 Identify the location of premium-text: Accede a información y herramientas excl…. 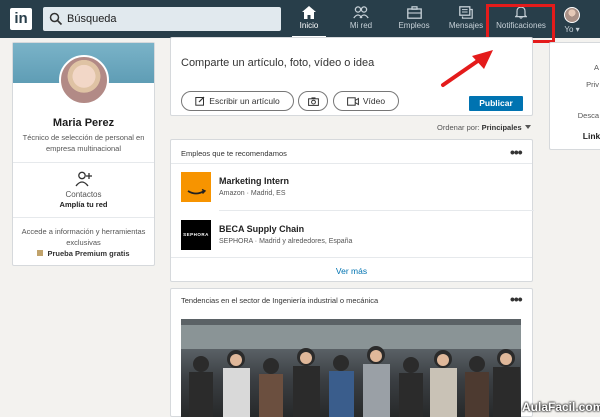
(83, 237).